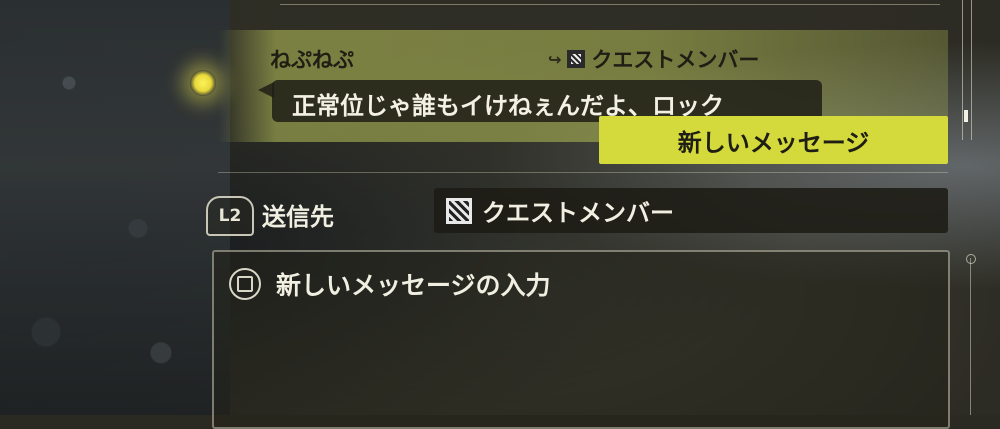  What do you see at coordinates (555, 59) in the screenshot?
I see `reply-arrow-icon: ↪` at bounding box center [555, 59].